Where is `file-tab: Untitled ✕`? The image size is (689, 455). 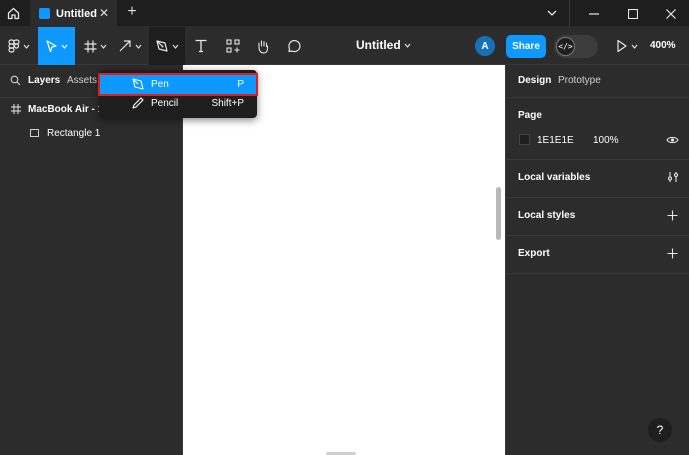 file-tab: Untitled ✕ is located at coordinates (73, 13).